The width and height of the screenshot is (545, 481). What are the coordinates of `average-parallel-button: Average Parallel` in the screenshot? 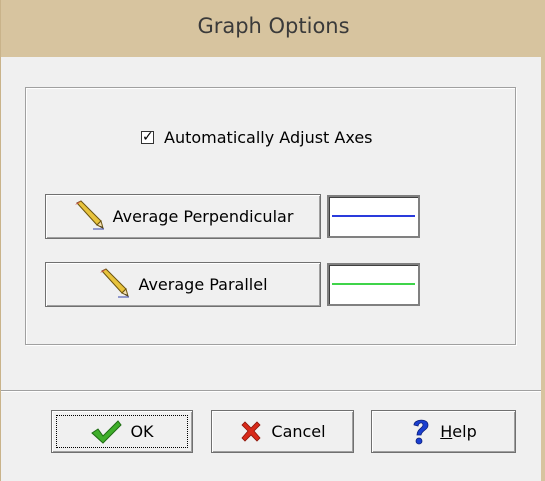 It's located at (183, 284).